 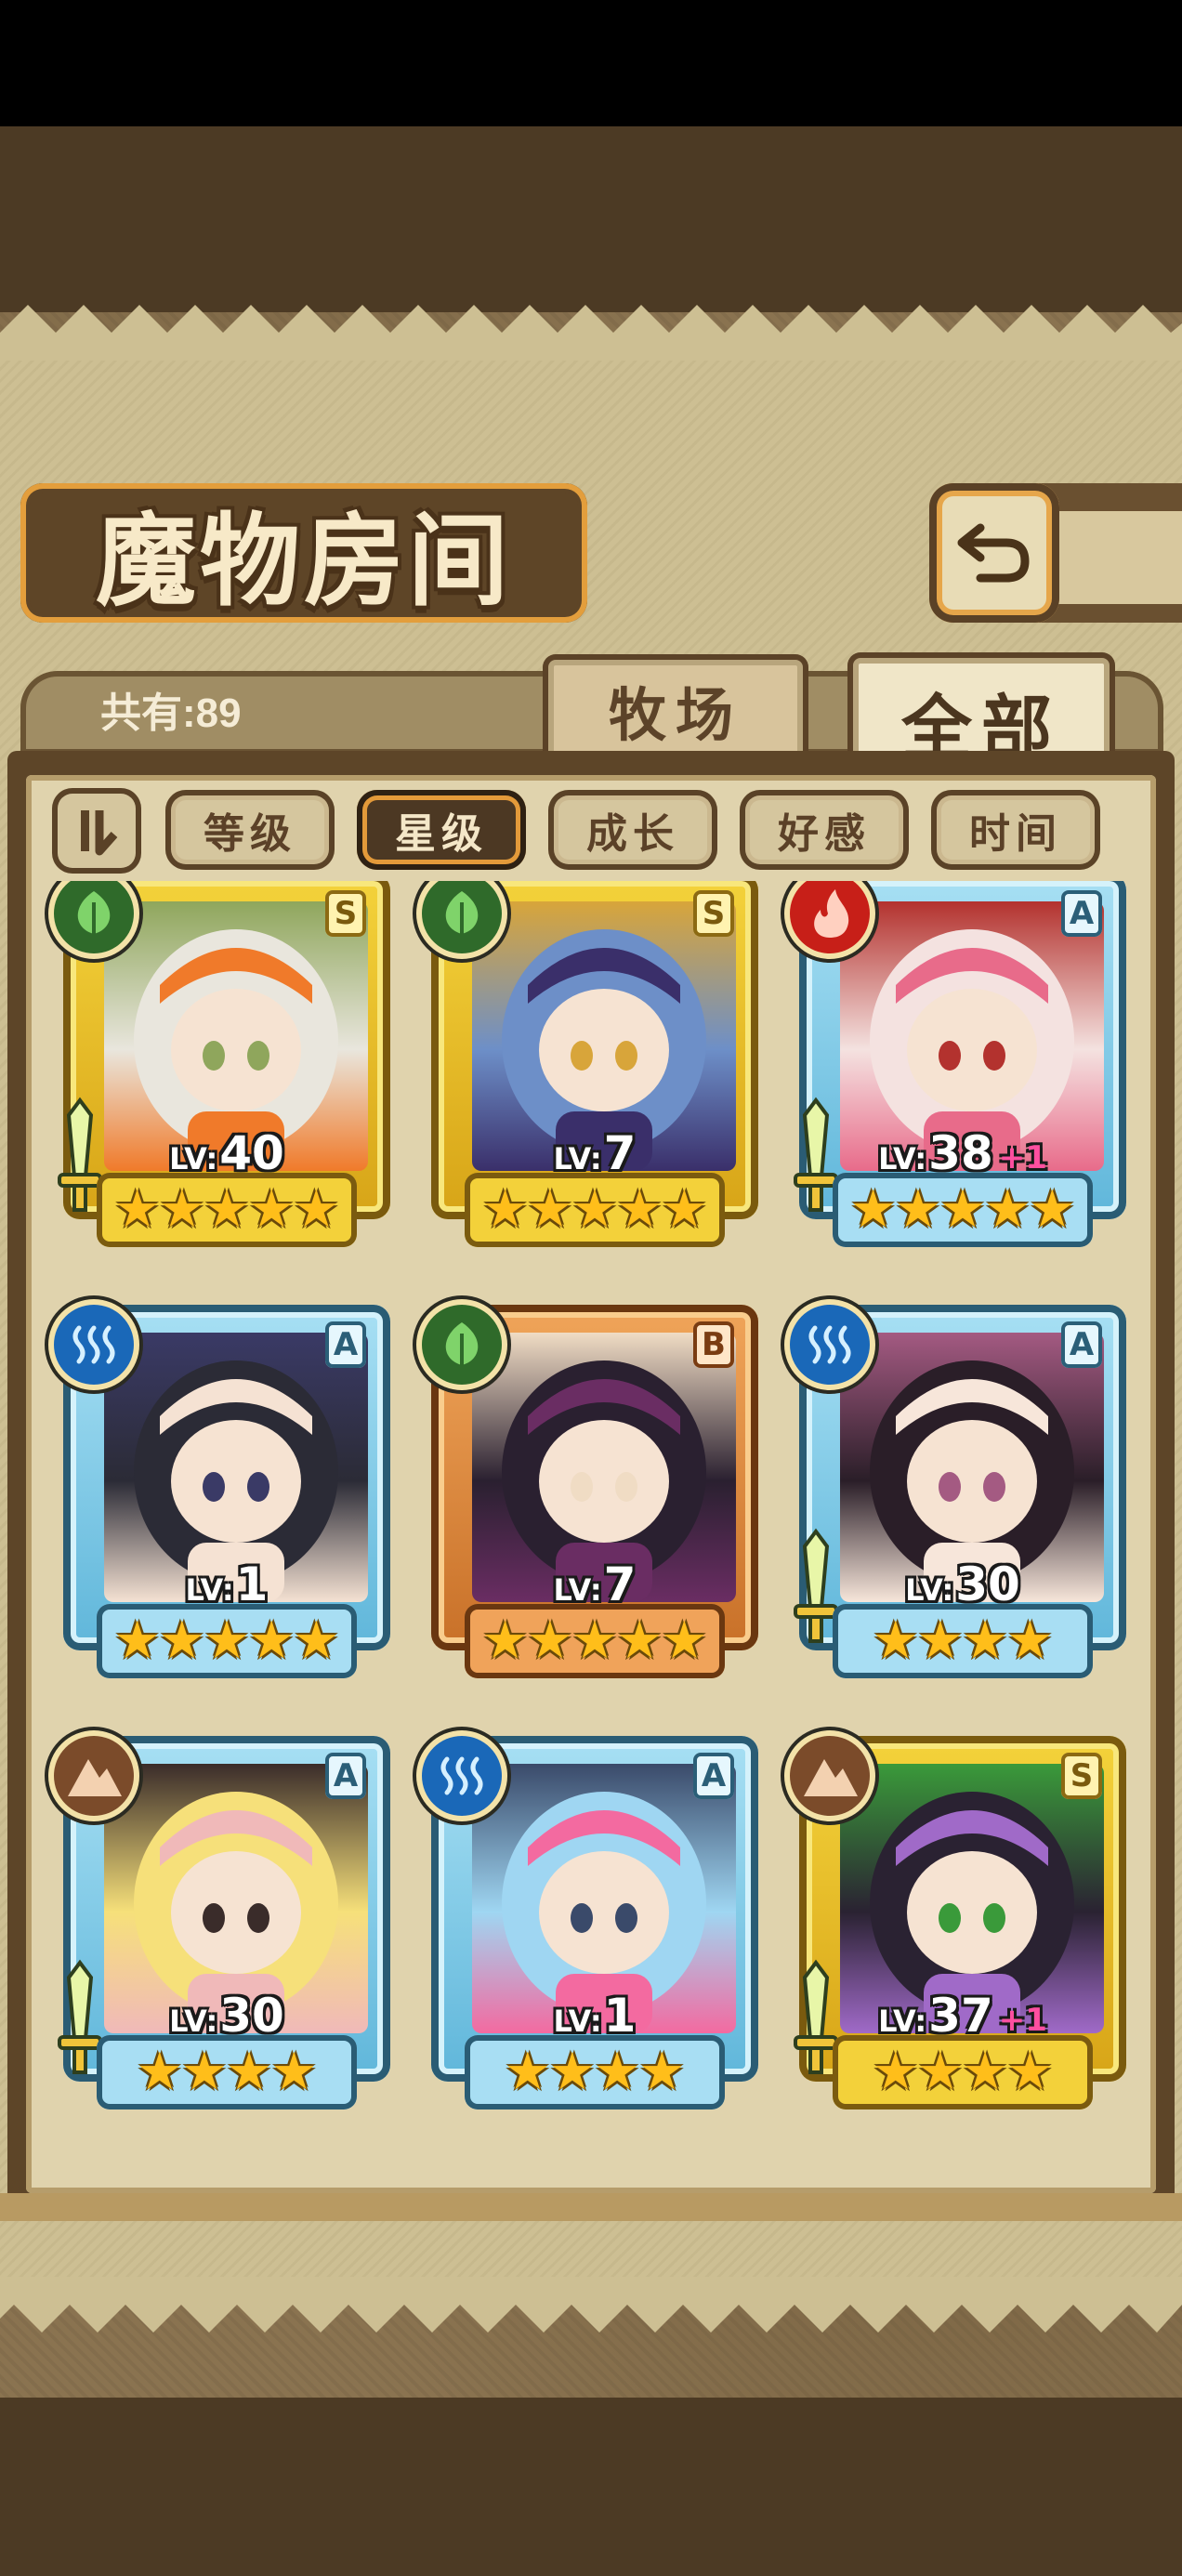 I want to click on sort-growth-button: 成长, so click(x=632, y=830).